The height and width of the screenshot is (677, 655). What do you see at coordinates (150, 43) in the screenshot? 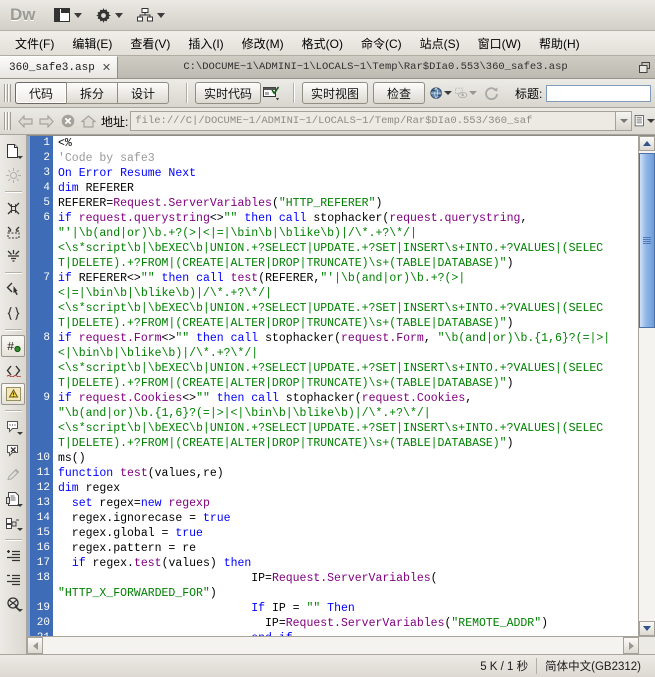
I see `menu-view: 查看(V)` at bounding box center [150, 43].